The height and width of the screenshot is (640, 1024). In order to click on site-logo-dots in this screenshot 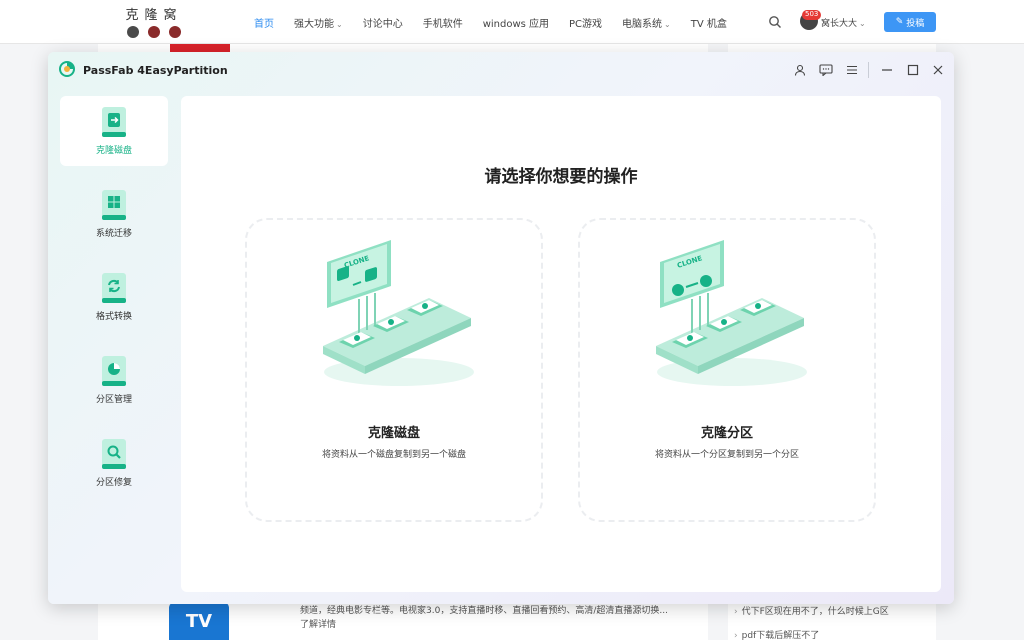, I will do `click(154, 32)`.